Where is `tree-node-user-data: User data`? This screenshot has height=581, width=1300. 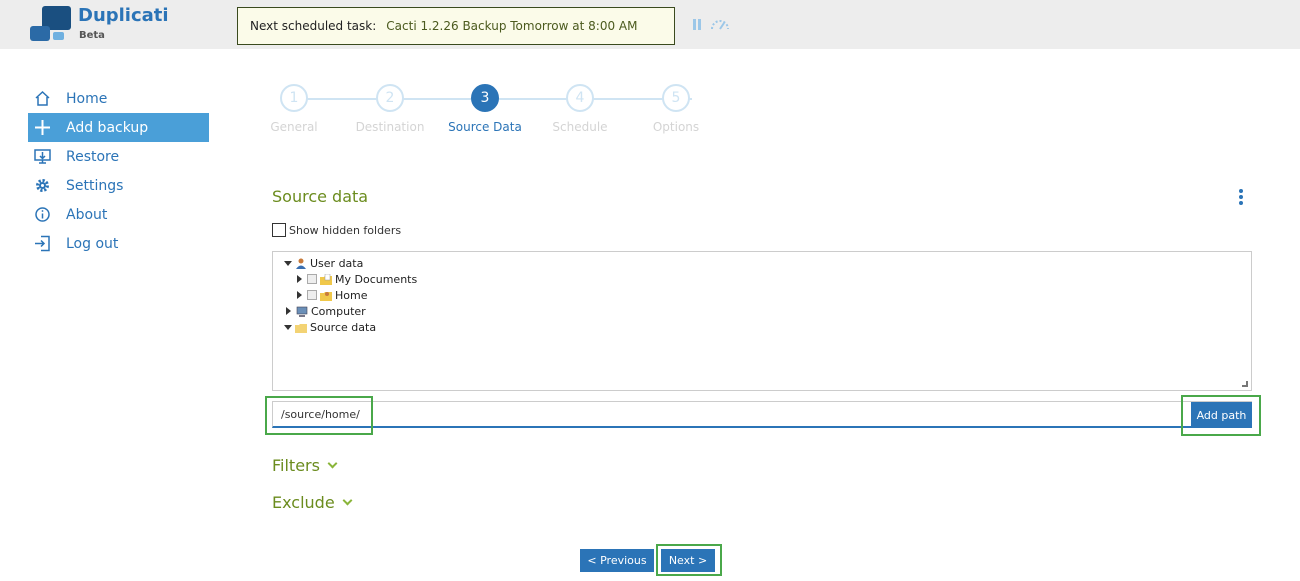 tree-node-user-data: User data is located at coordinates (323, 263).